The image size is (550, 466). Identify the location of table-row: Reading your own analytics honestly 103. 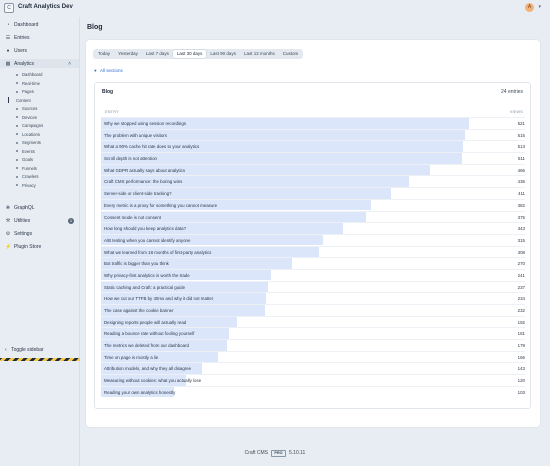
(313, 391).